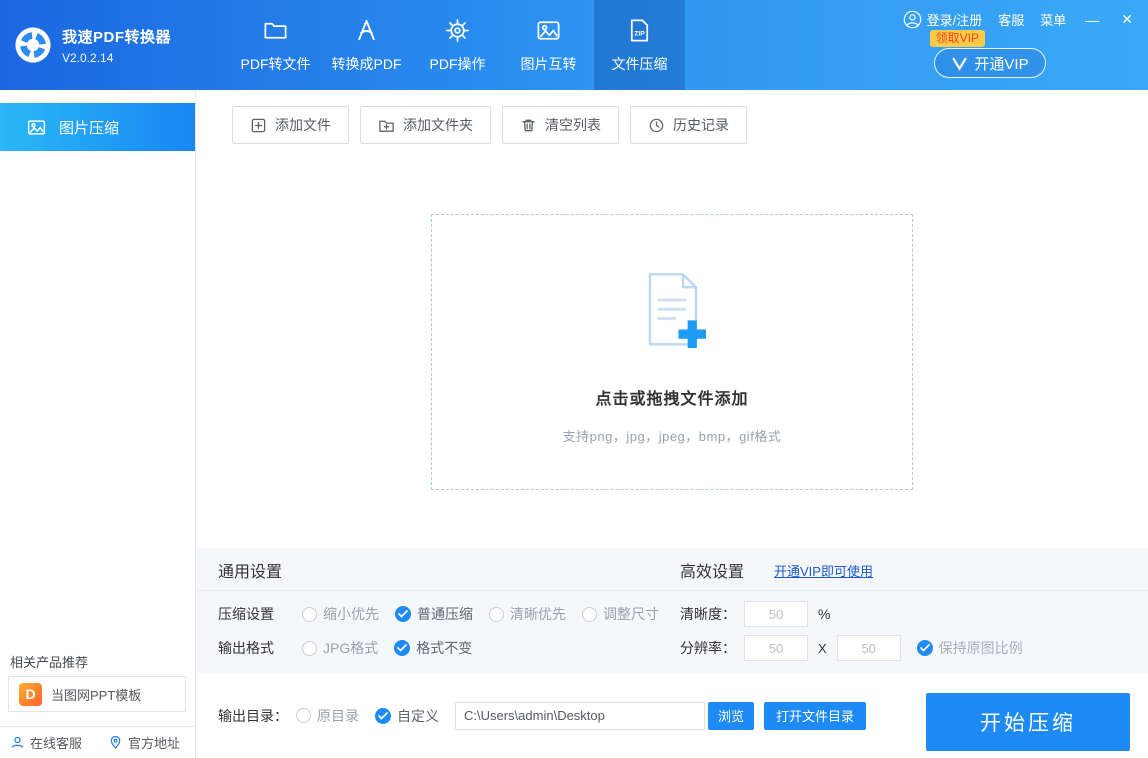 Image resolution: width=1148 pixels, height=758 pixels. Describe the element at coordinates (480, 614) in the screenshot. I see `compression-options: 缩小优先 普通压缩 清晰优先 调整尺寸` at that location.